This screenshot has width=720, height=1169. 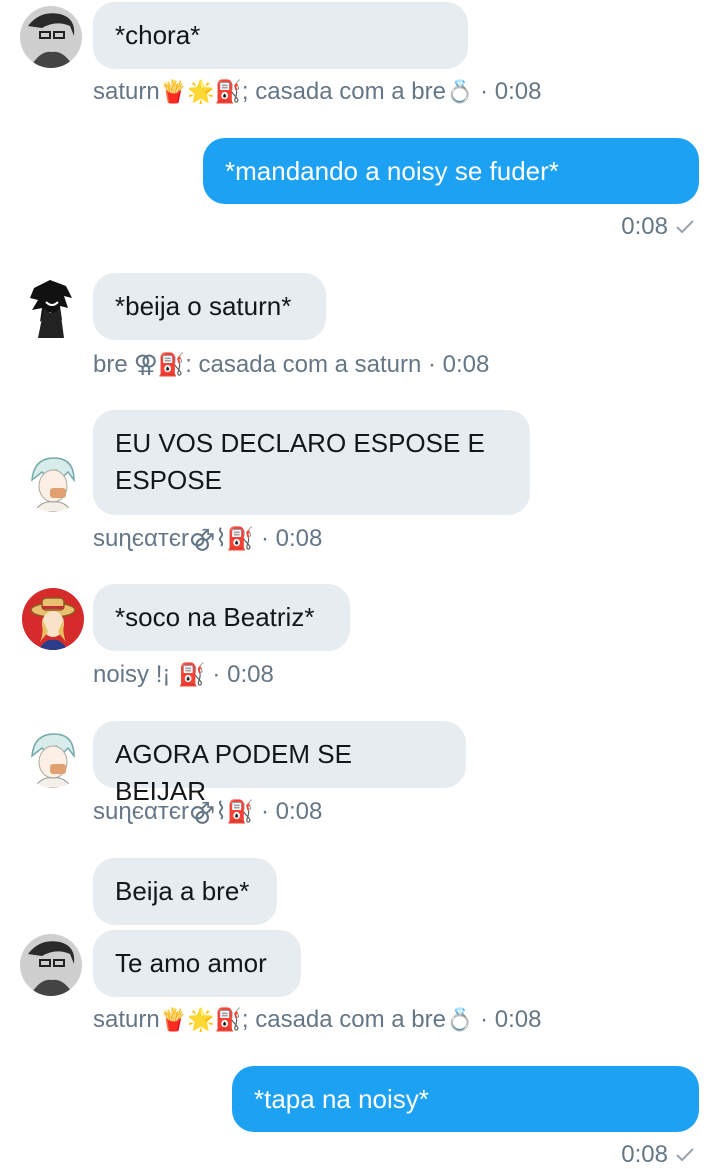 What do you see at coordinates (197, 963) in the screenshot?
I see `message-bubble: Te amo amor` at bounding box center [197, 963].